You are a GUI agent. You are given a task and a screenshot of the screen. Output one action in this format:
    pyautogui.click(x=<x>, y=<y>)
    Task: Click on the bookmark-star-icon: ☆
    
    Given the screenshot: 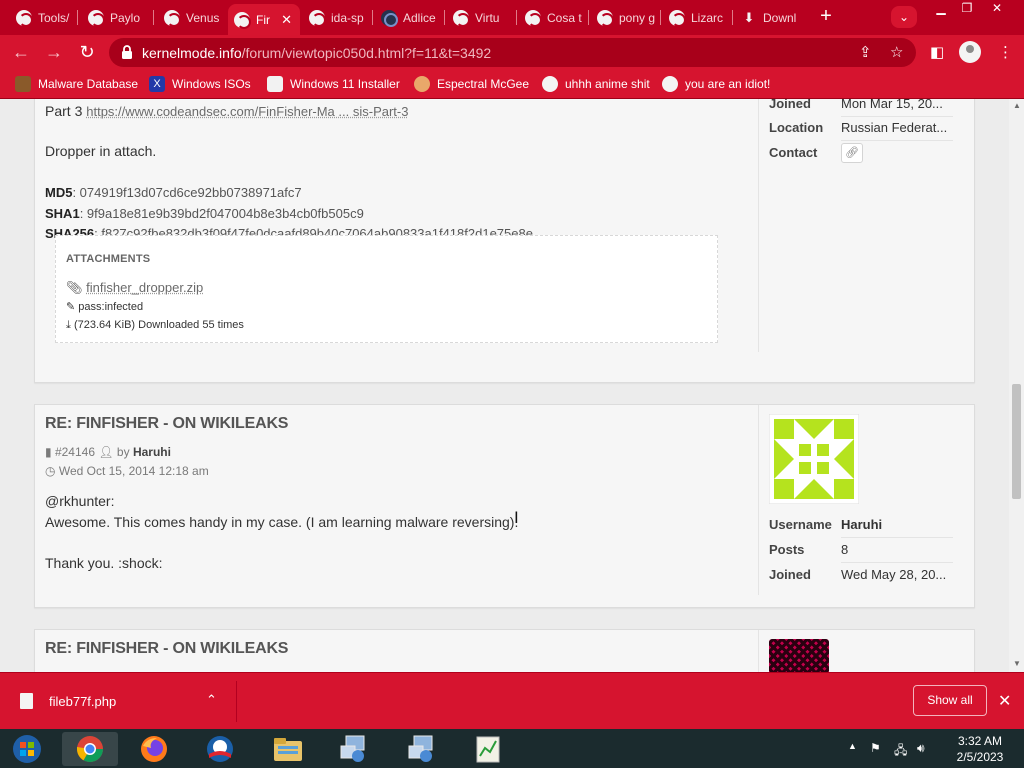 What is the action you would take?
    pyautogui.click(x=896, y=52)
    